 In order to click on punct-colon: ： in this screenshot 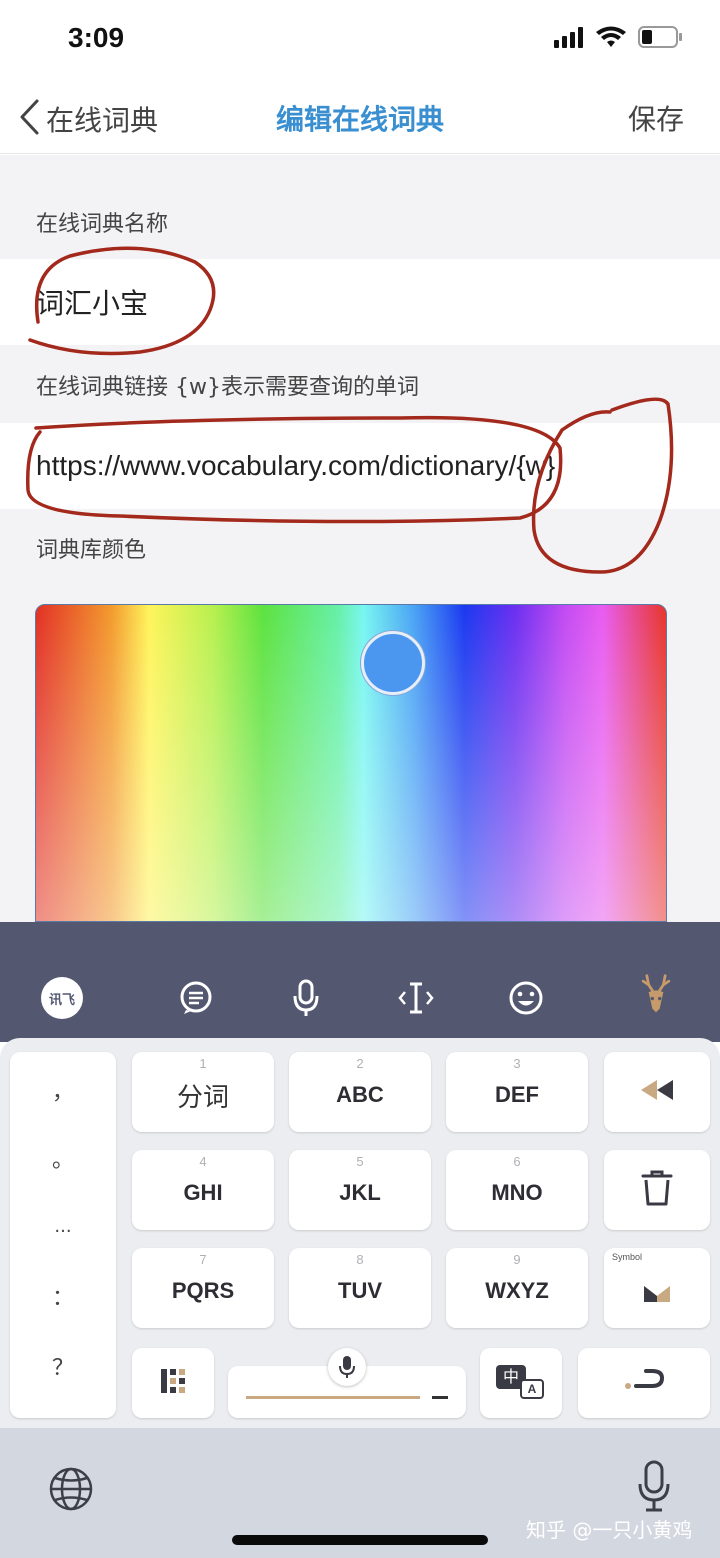, I will do `click(63, 1296)`.